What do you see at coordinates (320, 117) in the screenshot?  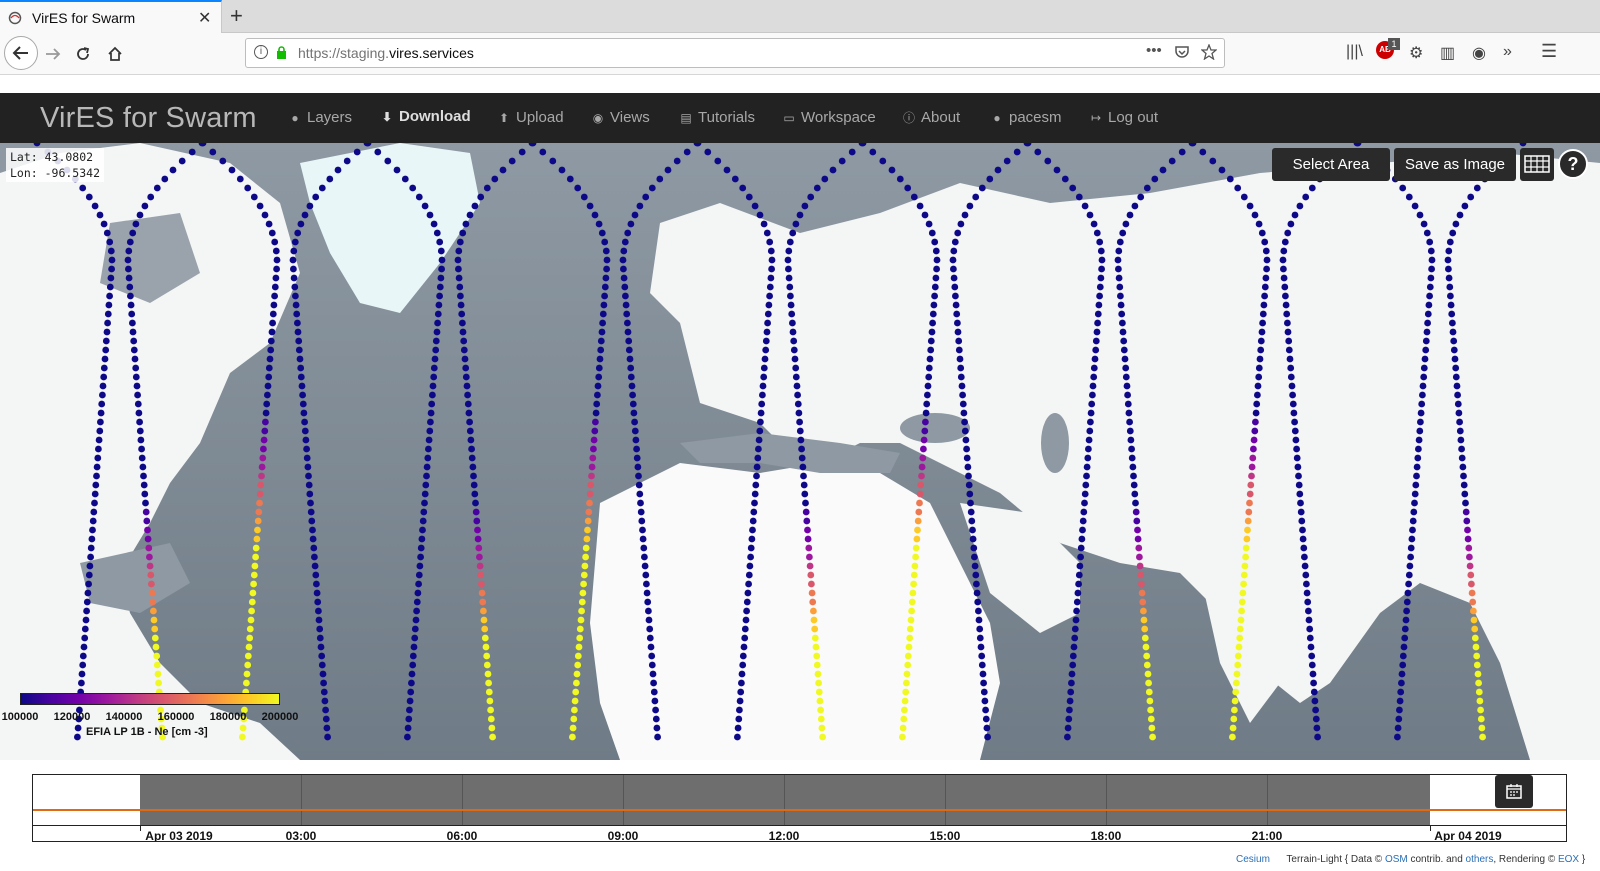 I see `menu-layers: ● Layers` at bounding box center [320, 117].